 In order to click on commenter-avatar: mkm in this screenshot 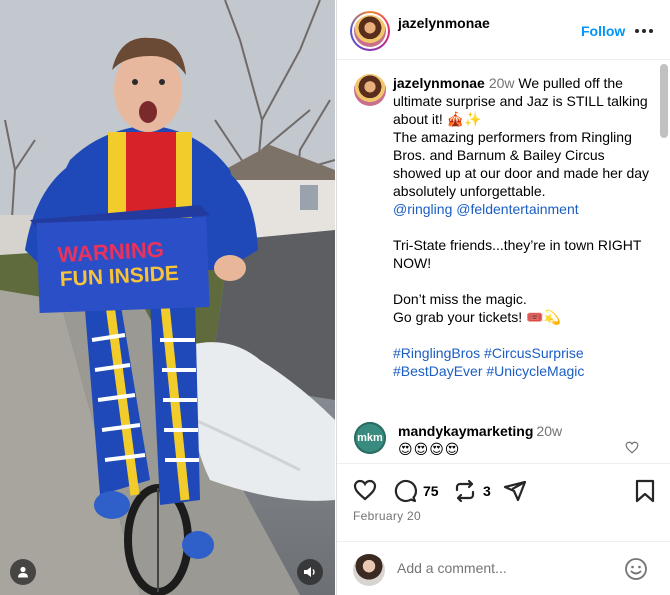, I will do `click(370, 438)`.